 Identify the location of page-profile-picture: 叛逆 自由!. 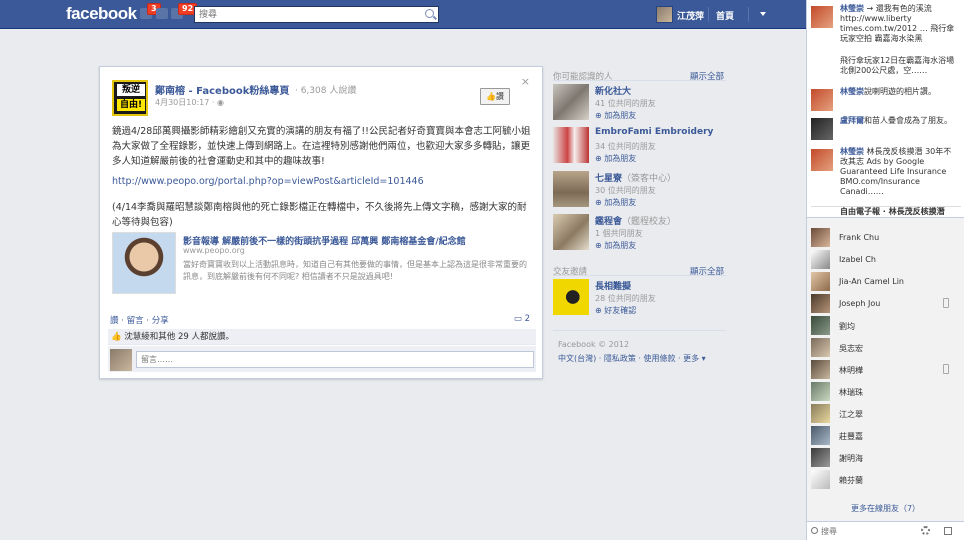
(130, 98).